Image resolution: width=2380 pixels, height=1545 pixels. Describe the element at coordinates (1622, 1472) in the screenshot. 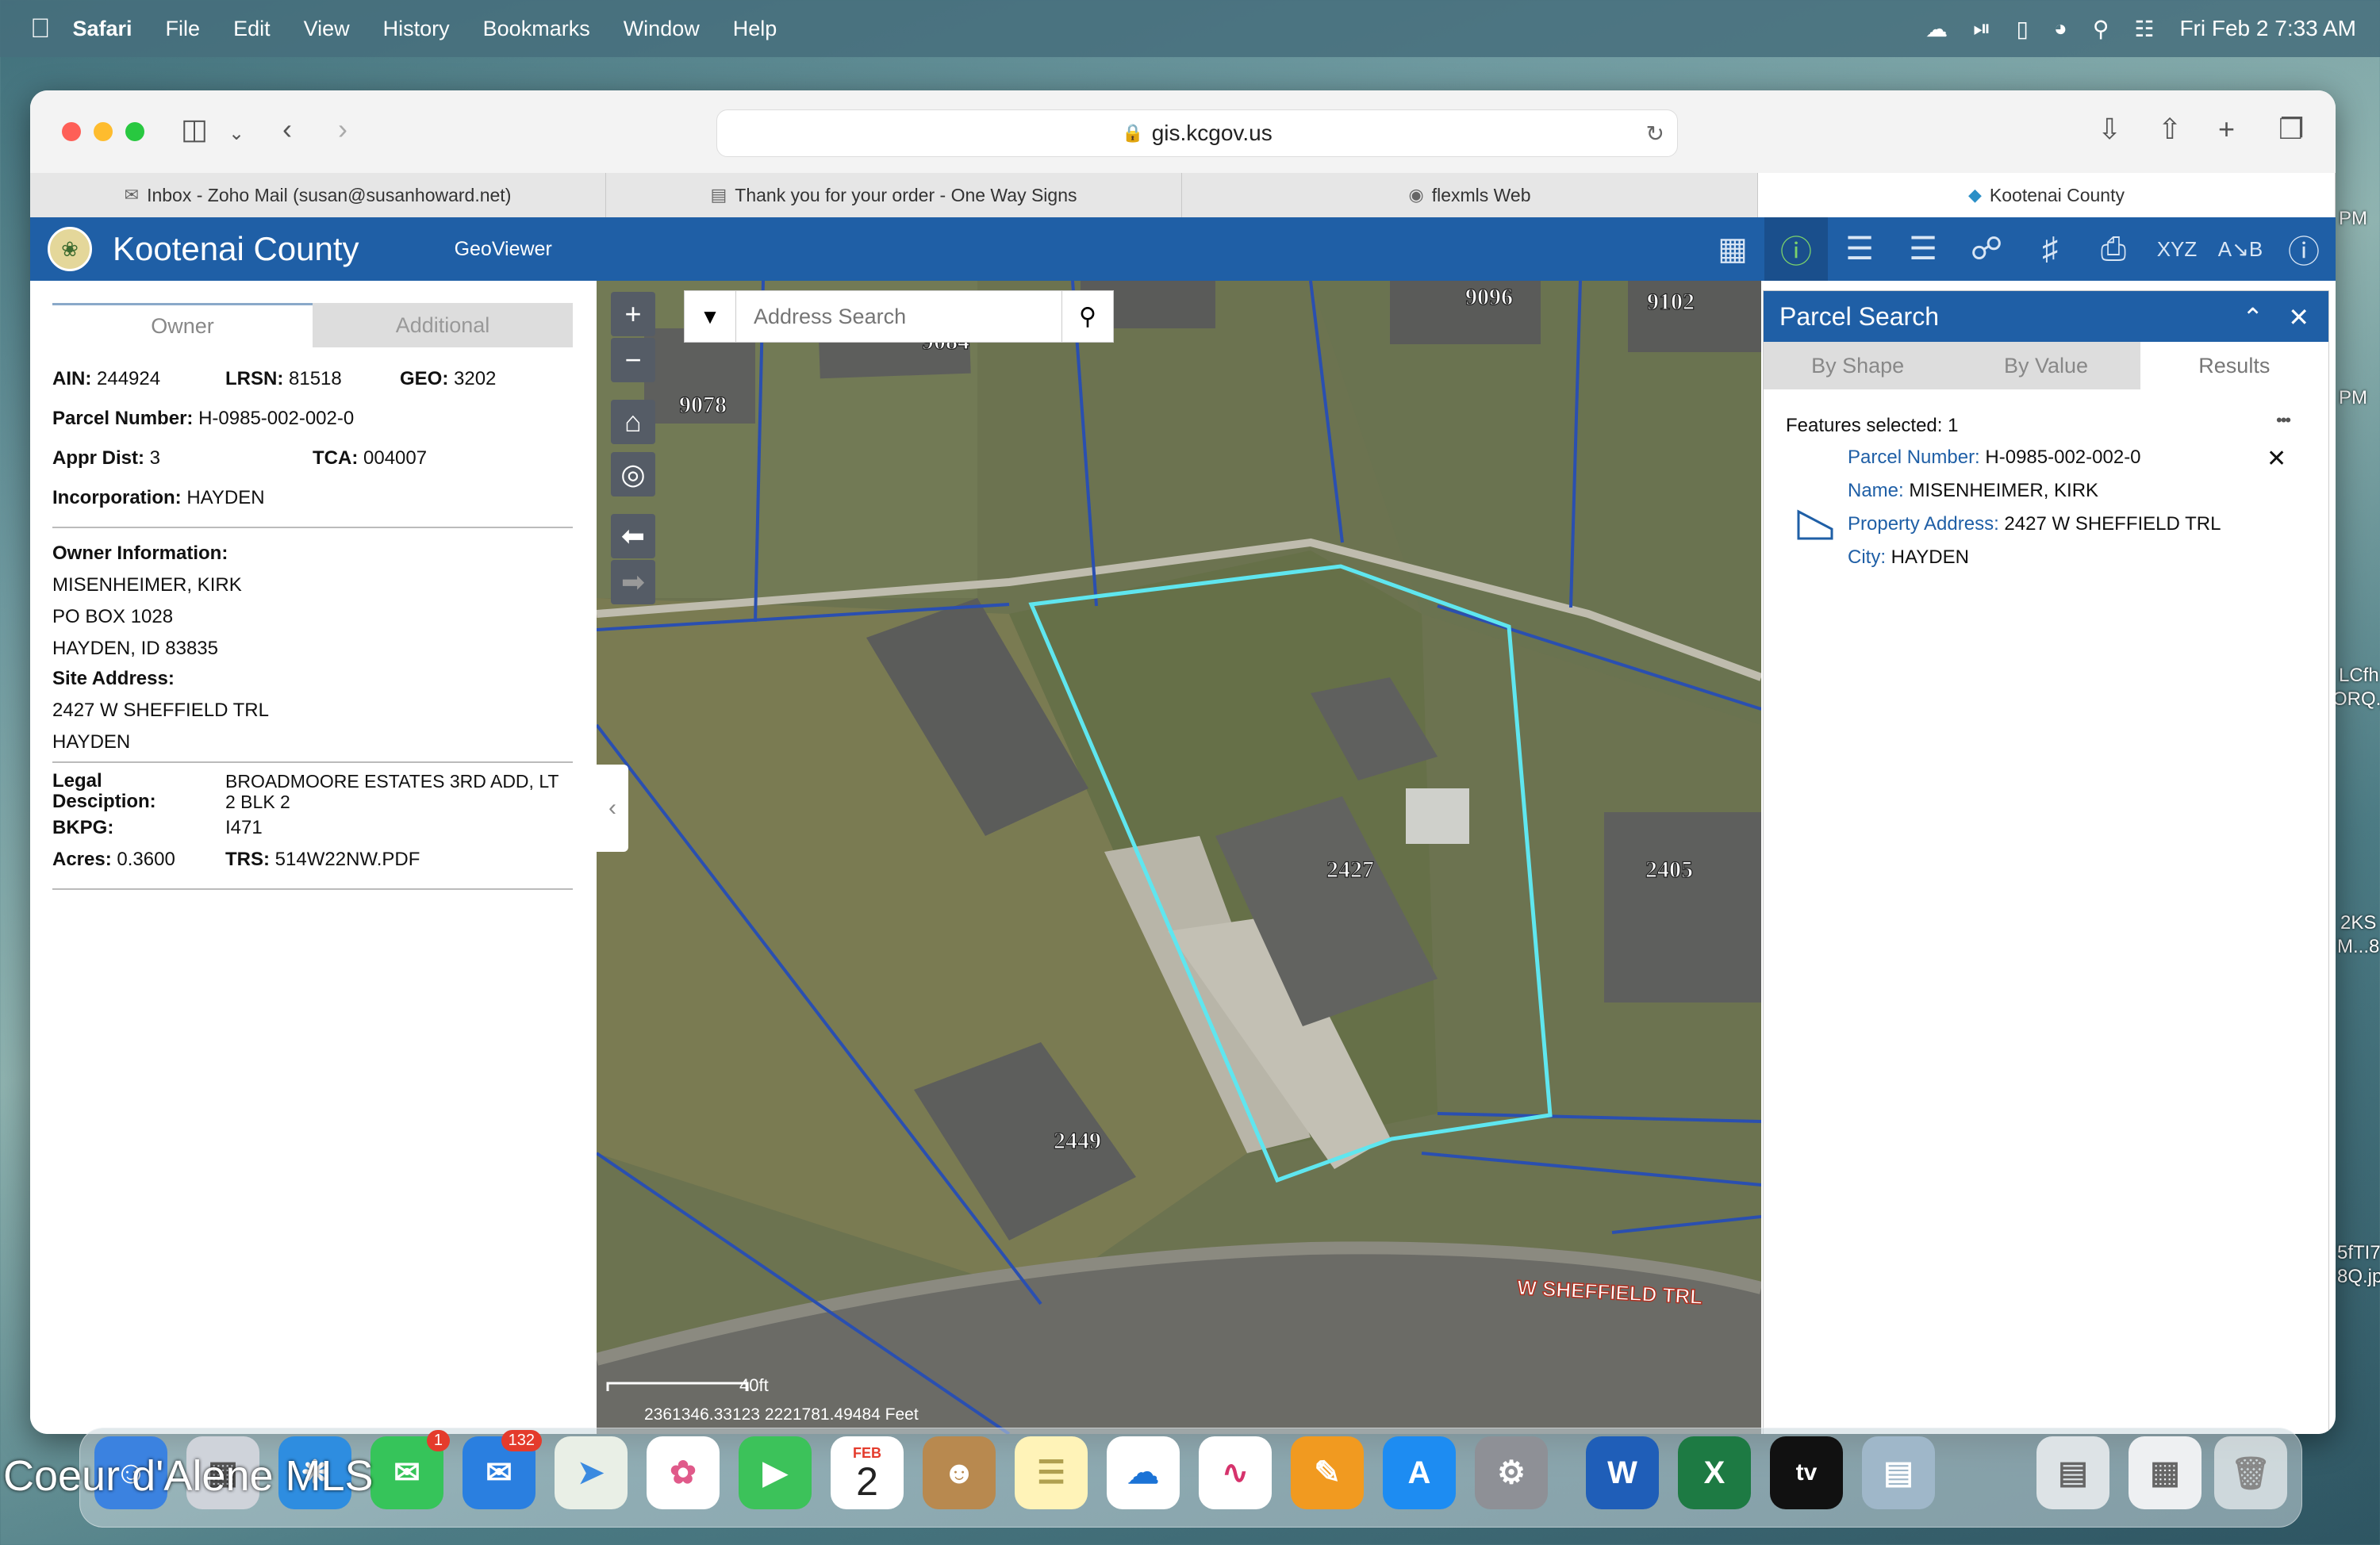

I see `word-icon: W` at that location.